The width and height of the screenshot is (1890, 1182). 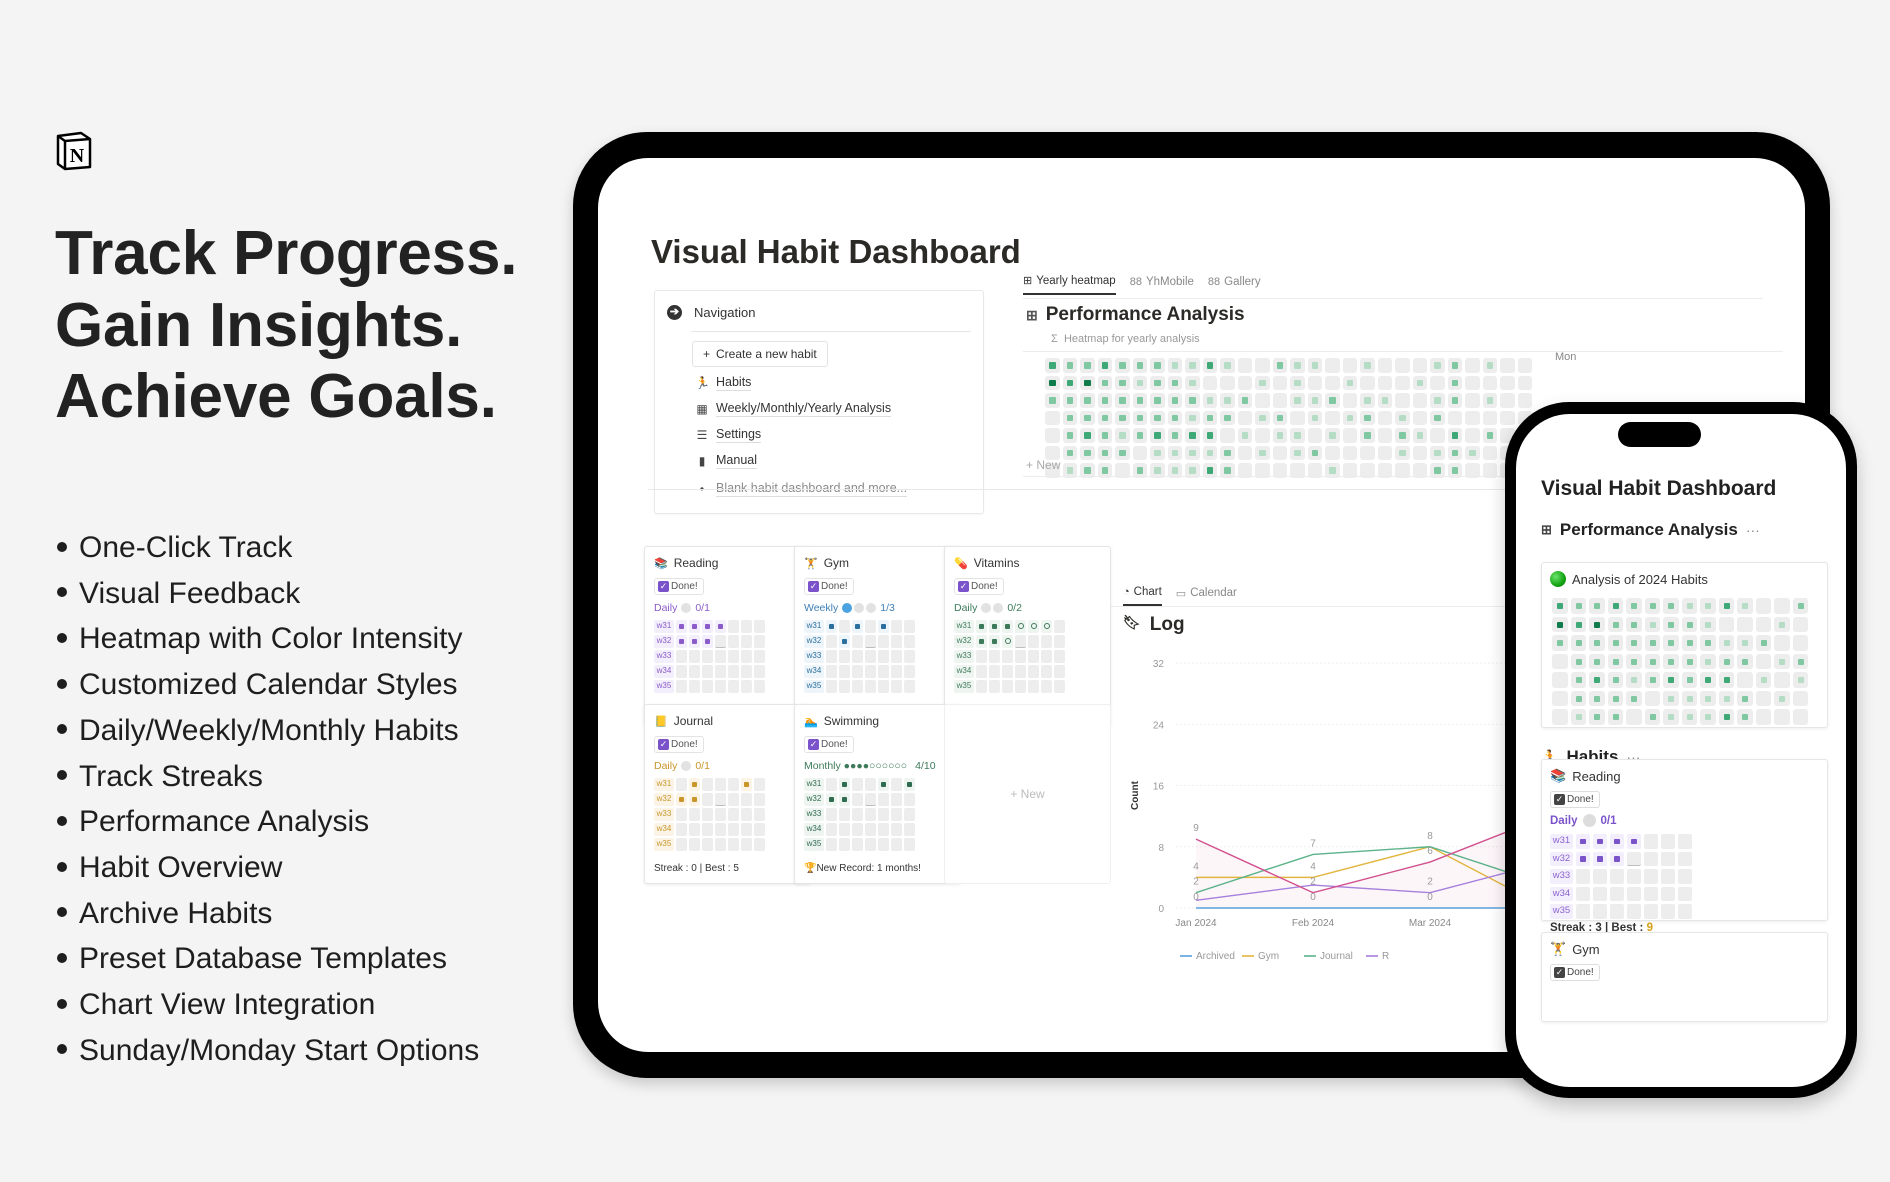 I want to click on analysis-card: Analysis of 2024 Habits, so click(x=1684, y=645).